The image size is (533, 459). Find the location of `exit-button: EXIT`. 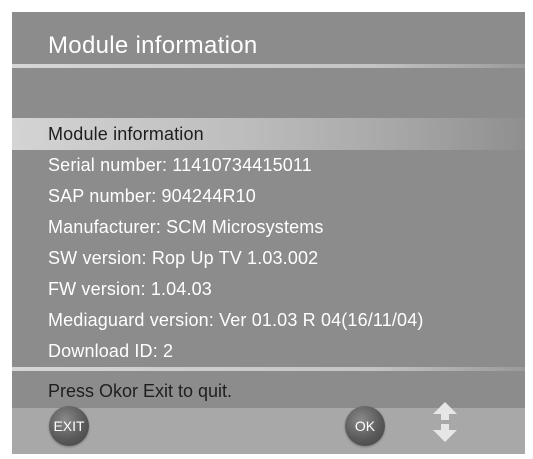

exit-button: EXIT is located at coordinates (69, 426).